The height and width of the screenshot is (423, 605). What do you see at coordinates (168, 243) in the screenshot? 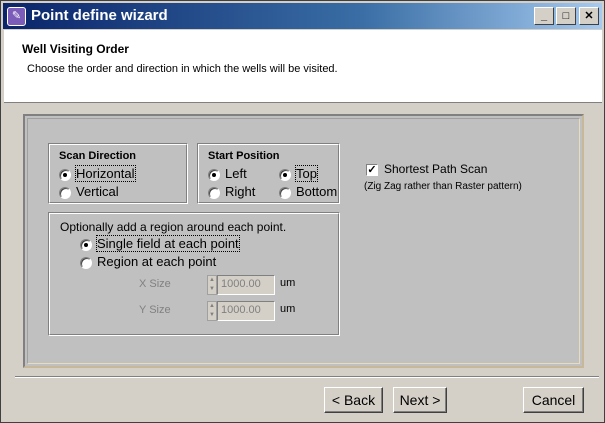
I see `radio-single-field-label: Single field at each point` at bounding box center [168, 243].